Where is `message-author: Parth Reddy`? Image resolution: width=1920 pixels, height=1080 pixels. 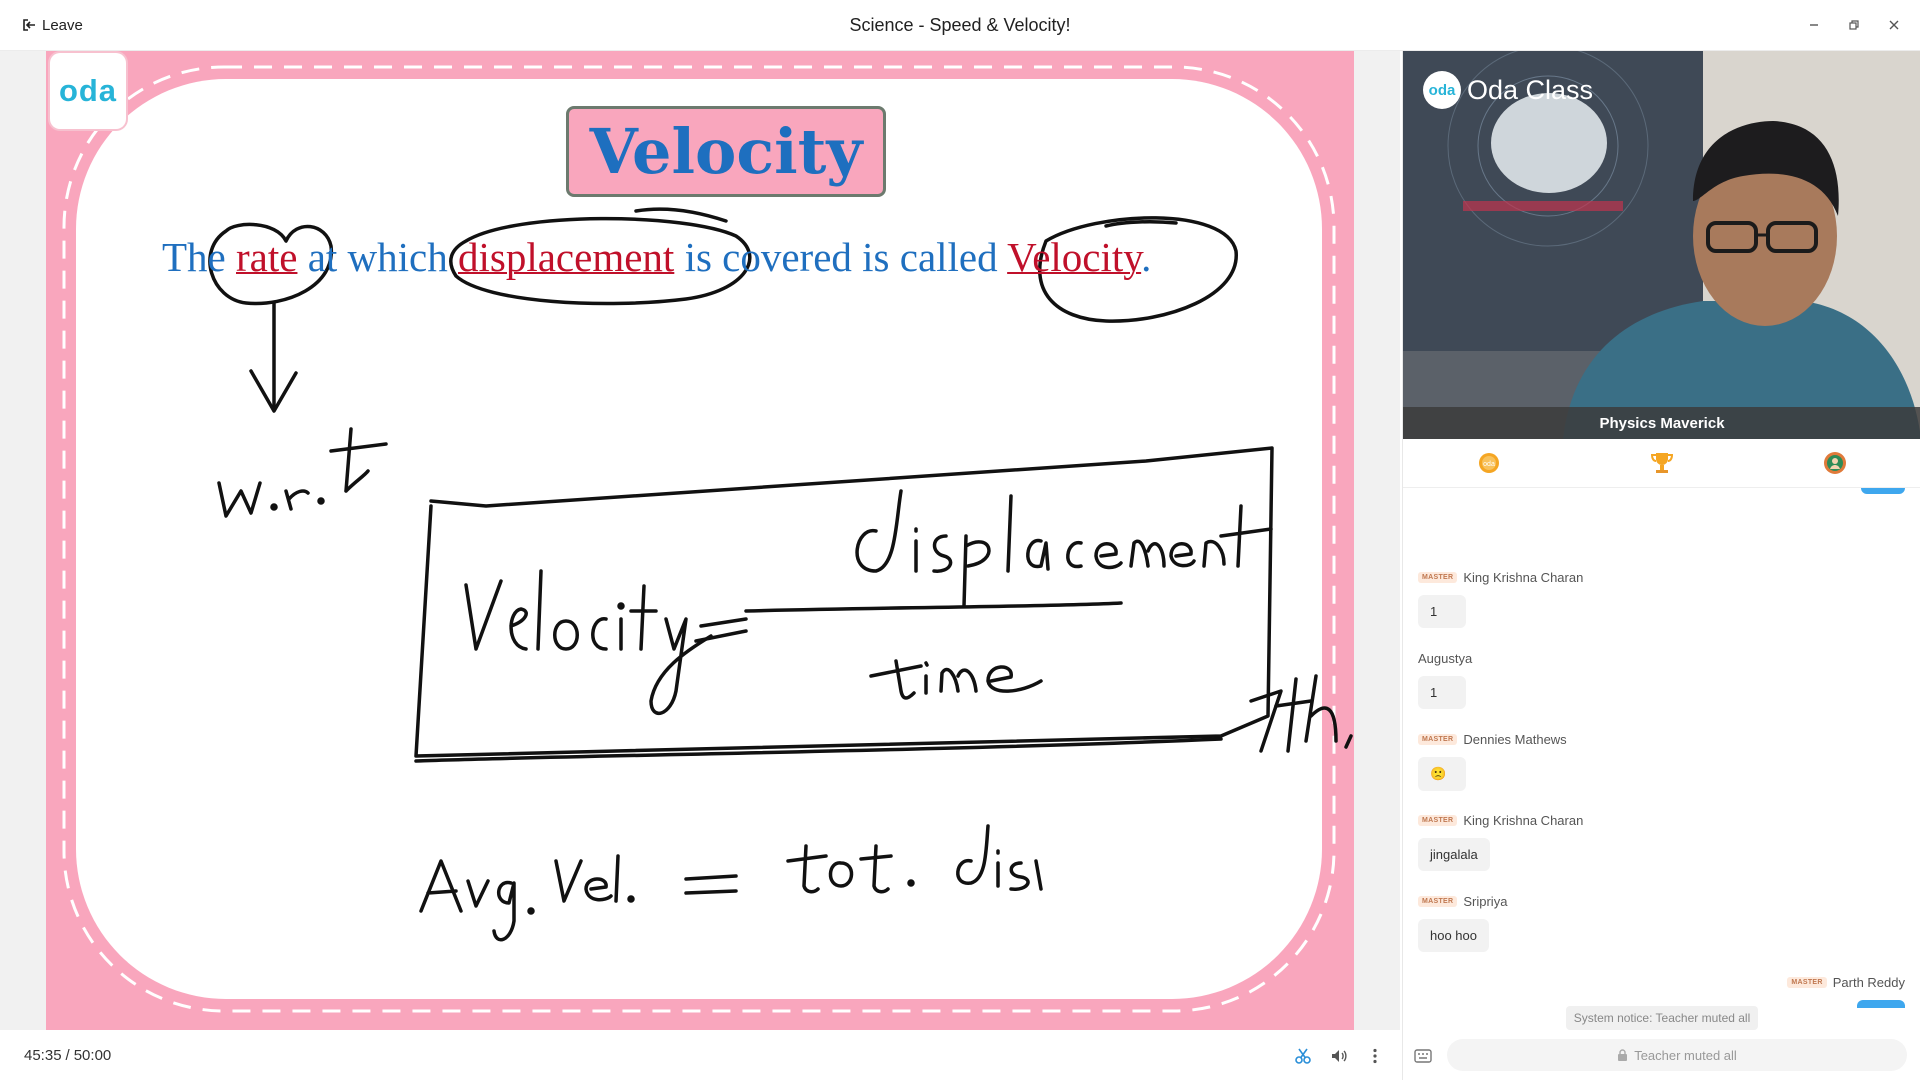 message-author: Parth Reddy is located at coordinates (1868, 982).